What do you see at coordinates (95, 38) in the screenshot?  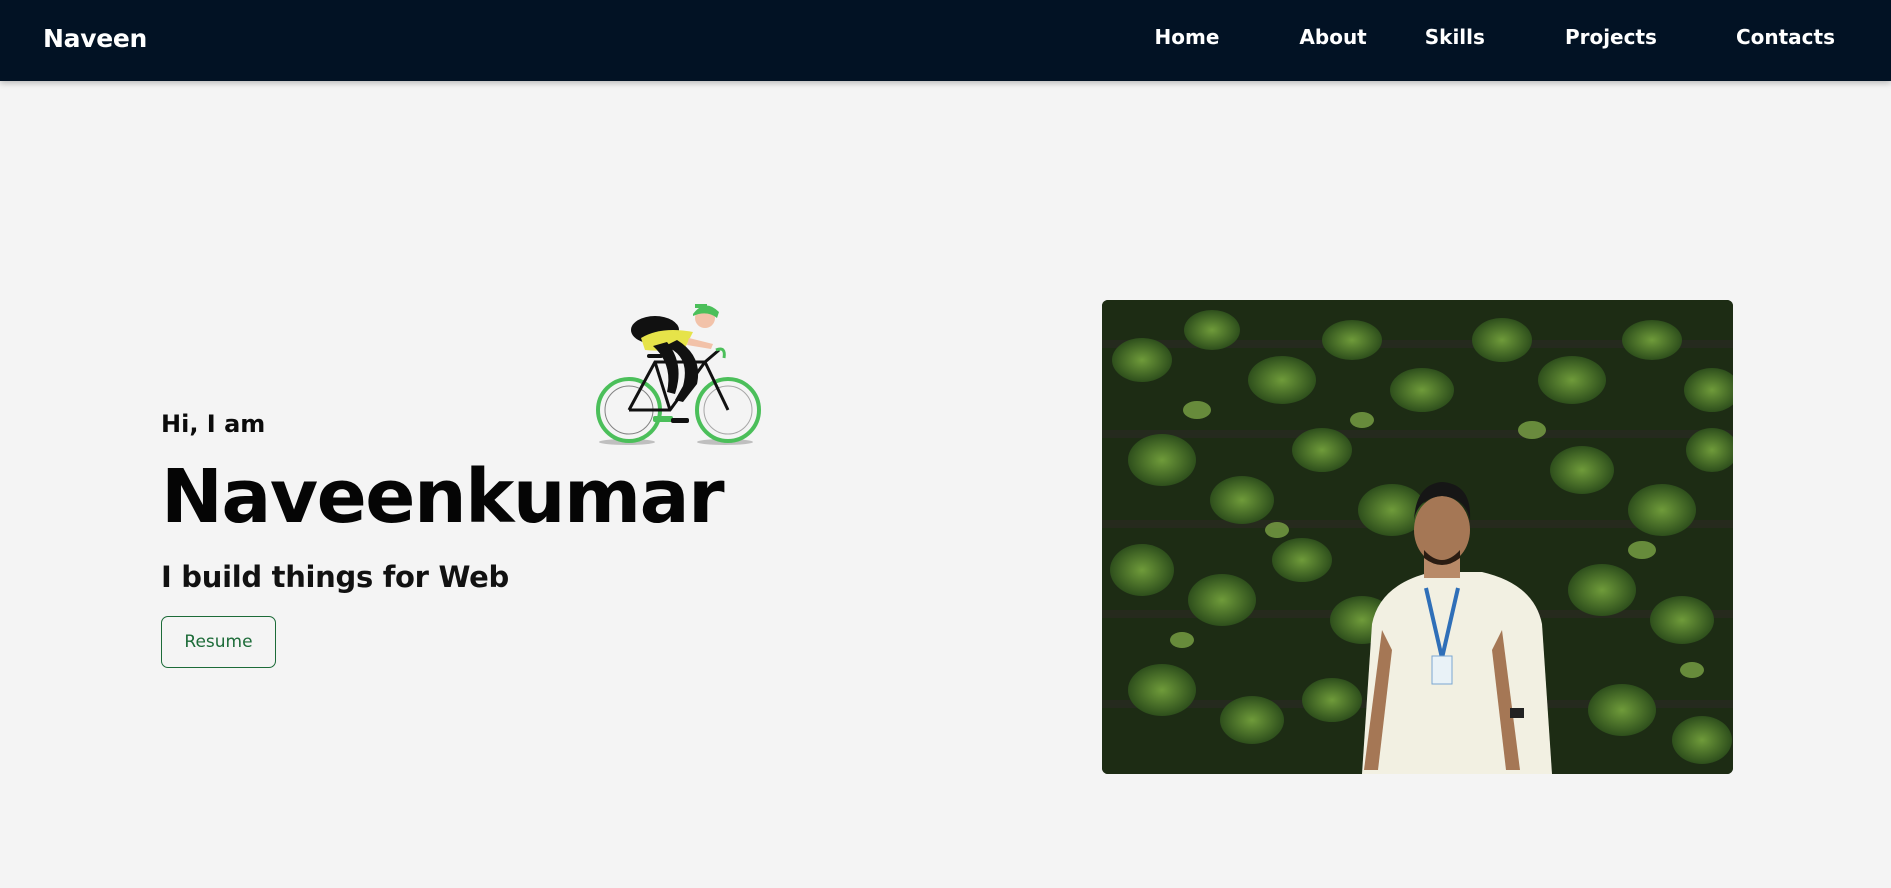 I see `brand-logo: Naveen` at bounding box center [95, 38].